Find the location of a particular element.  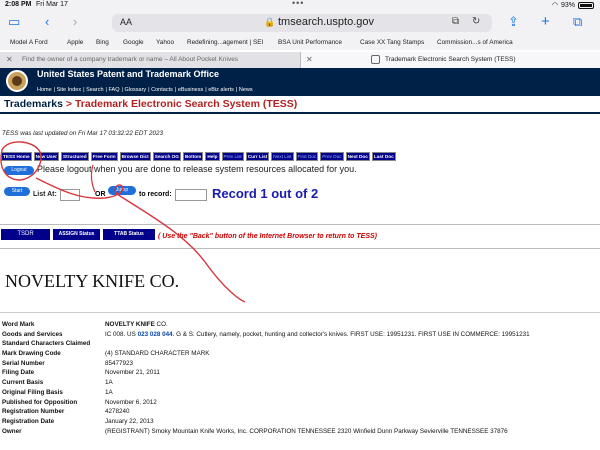

header-link-home: Home is located at coordinates (44, 90).